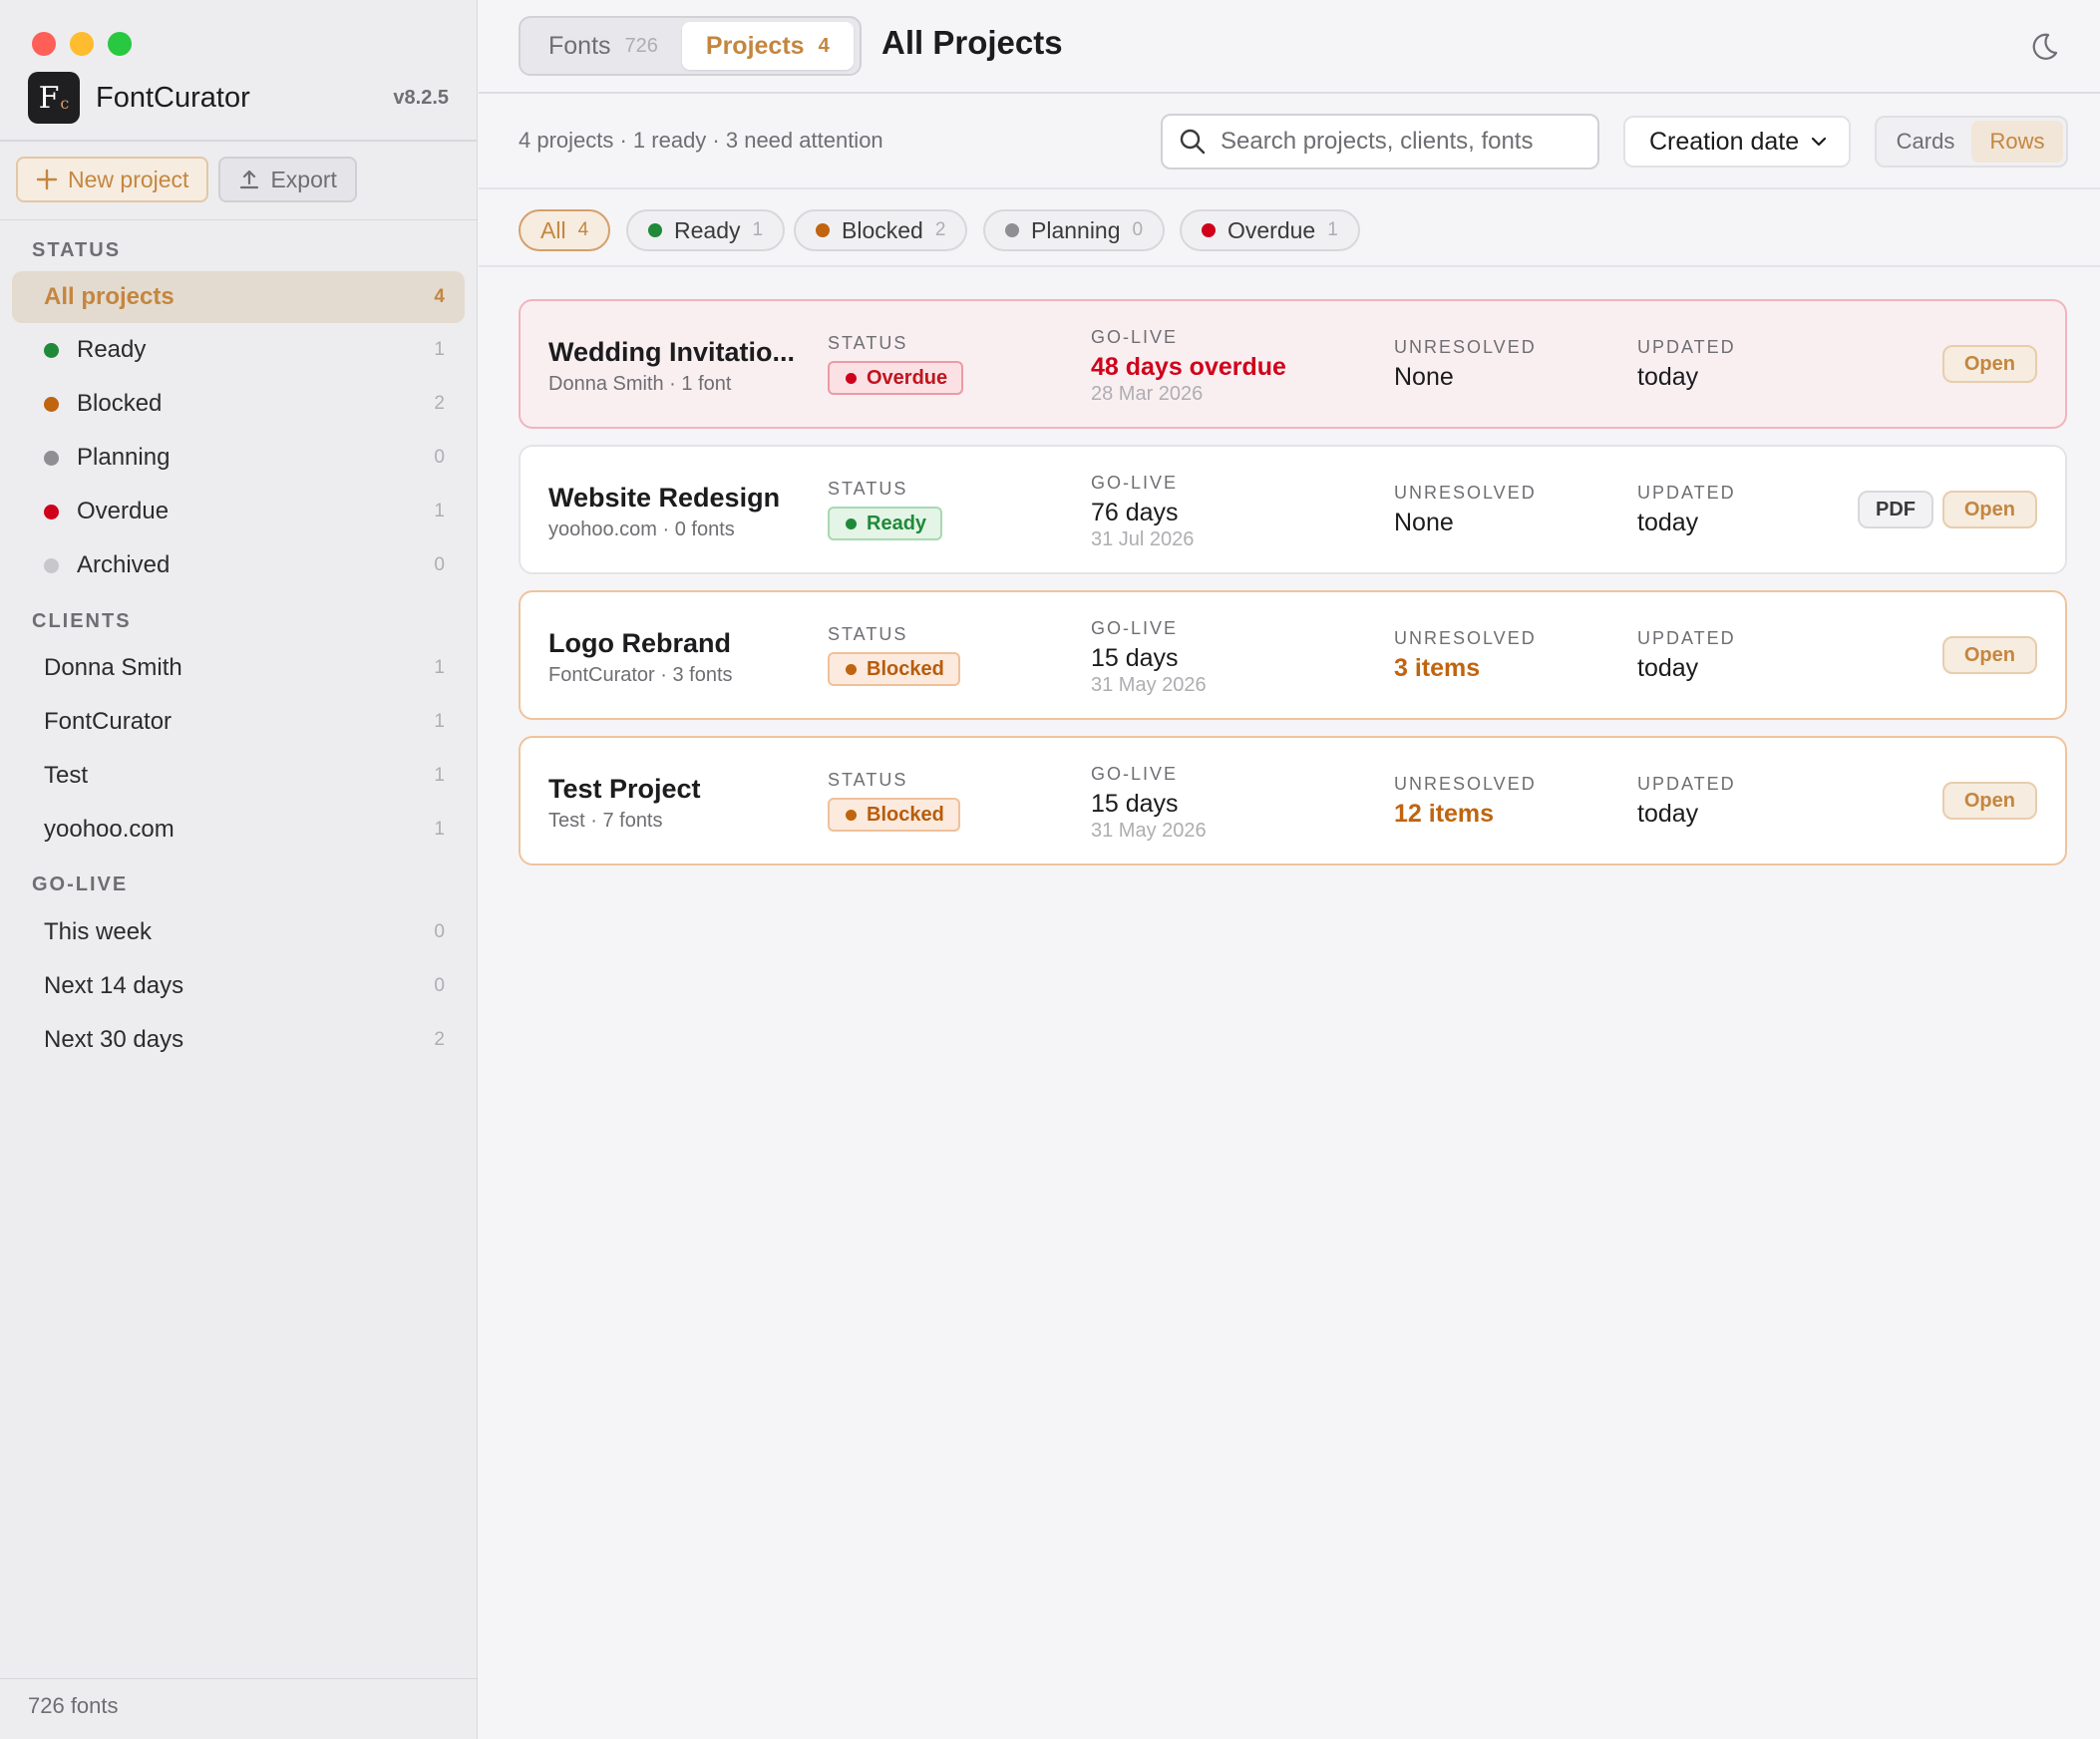 The image size is (2100, 1739). I want to click on zoom-window-button, so click(120, 44).